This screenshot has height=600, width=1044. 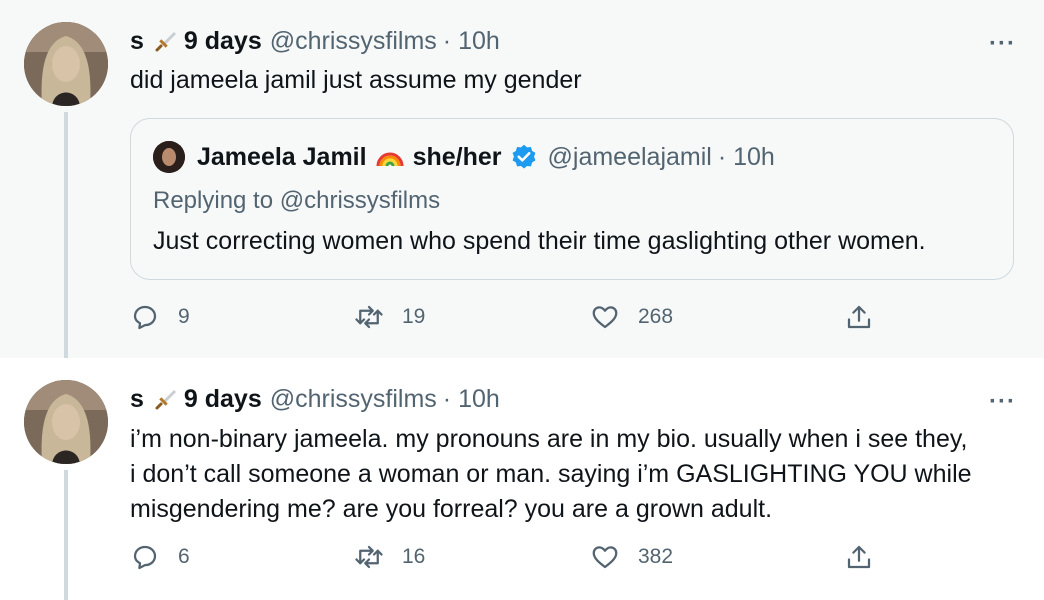 What do you see at coordinates (389, 557) in the screenshot?
I see `retweet-button: 16` at bounding box center [389, 557].